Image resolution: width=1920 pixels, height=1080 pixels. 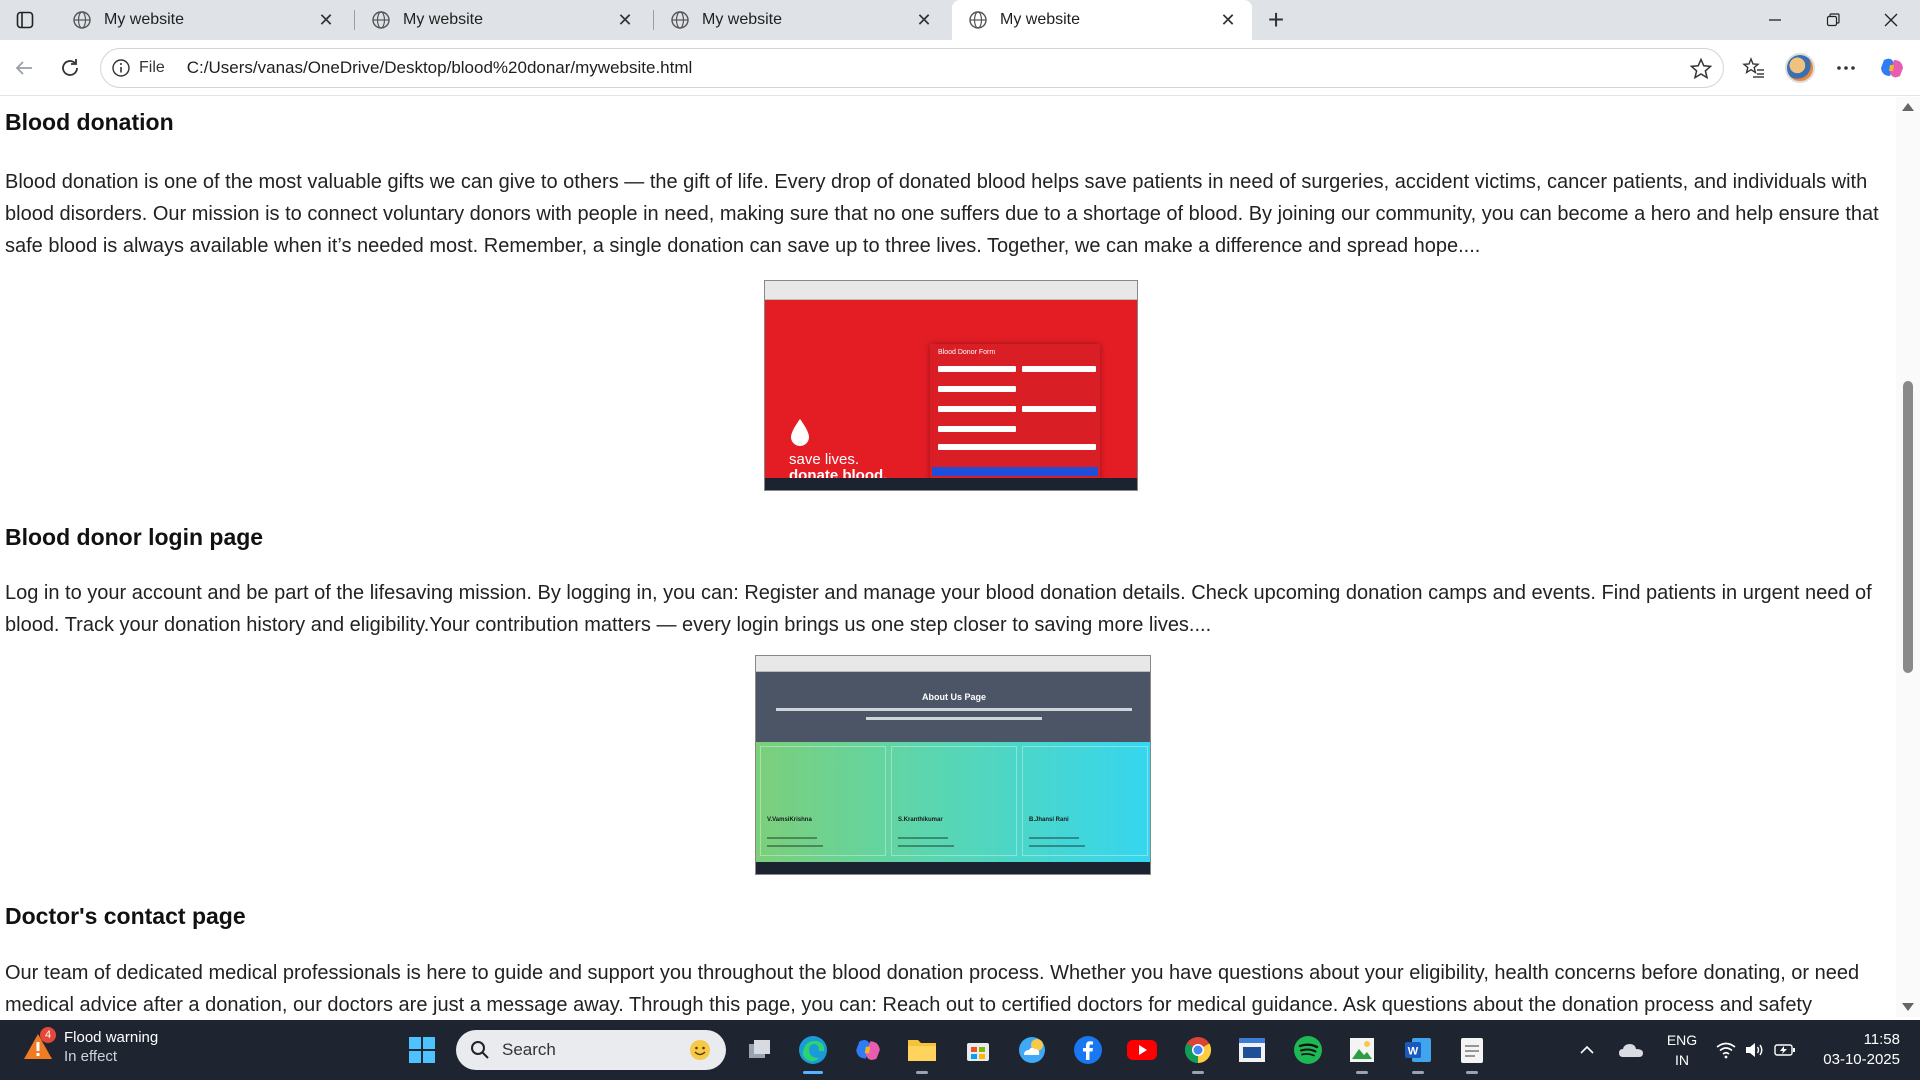 I want to click on weather-widget: 4 Flood warning In effect, so click(x=90, y=1046).